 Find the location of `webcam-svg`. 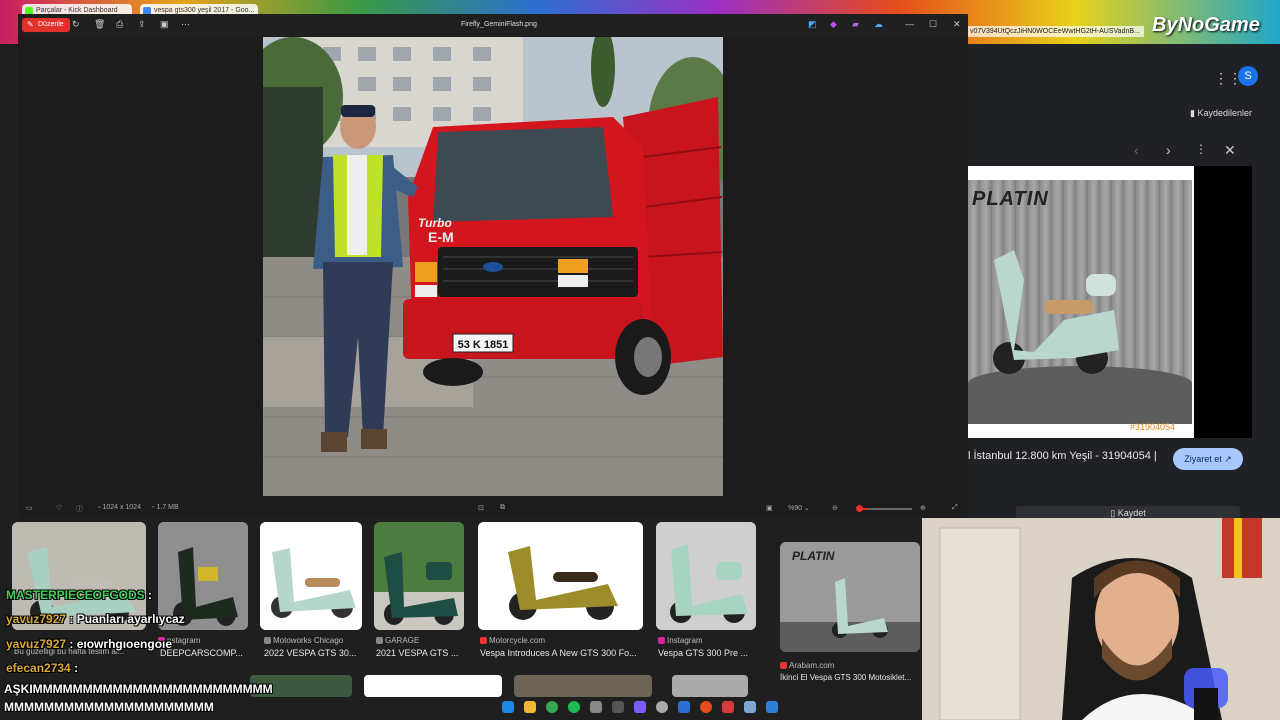

webcam-svg is located at coordinates (1101, 619).